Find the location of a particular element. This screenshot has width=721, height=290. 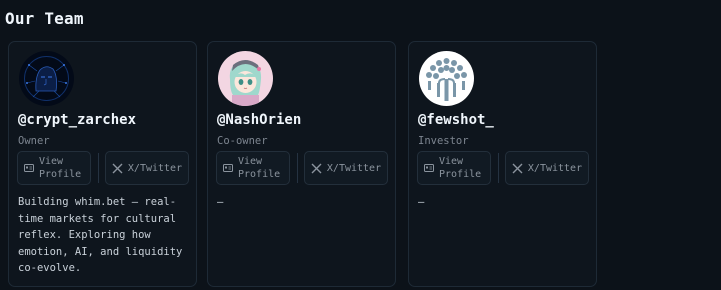

member-handle: @crypt_zarchex is located at coordinates (77, 120).